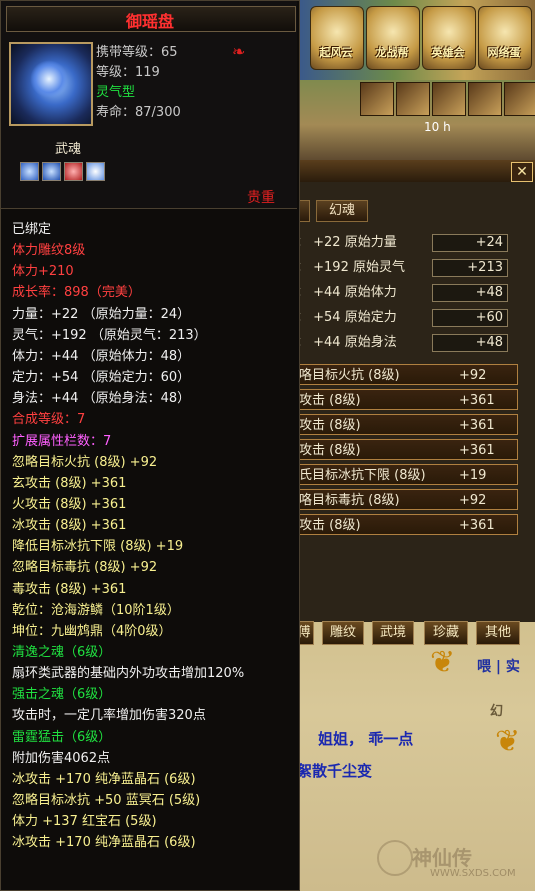  Describe the element at coordinates (62, 441) in the screenshot. I see `attribute-line: 扩展属性栏数：7` at that location.